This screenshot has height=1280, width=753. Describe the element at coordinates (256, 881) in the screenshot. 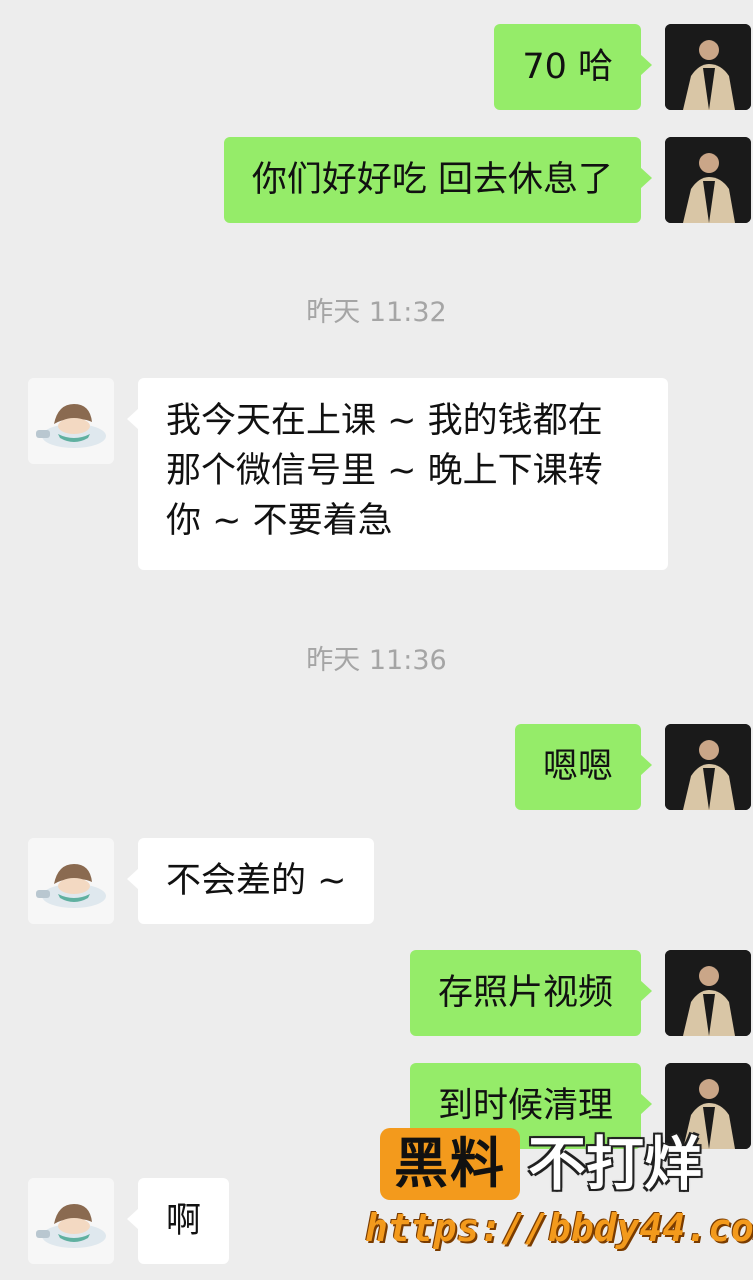

I see `message-text: 不会差的 ~` at that location.